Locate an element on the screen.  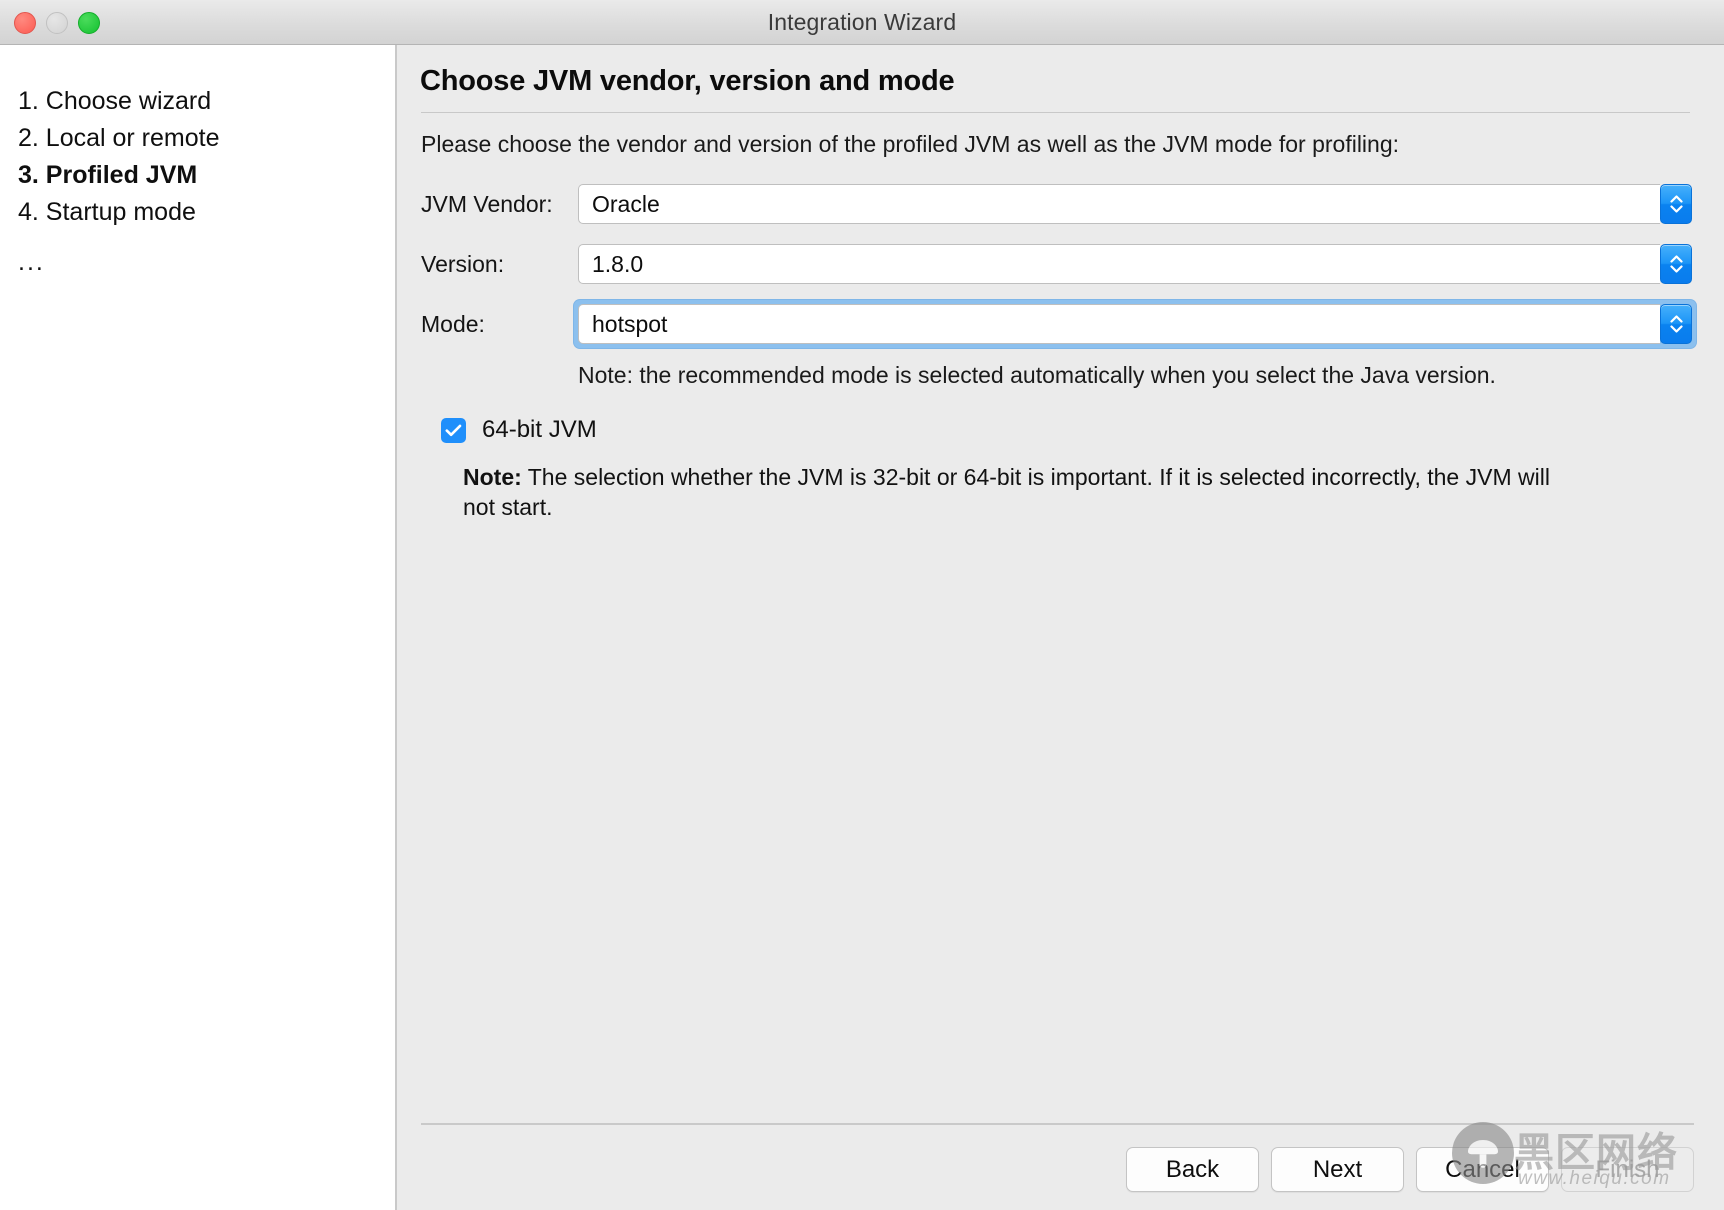
mode-select: hotspot is located at coordinates (1135, 324).